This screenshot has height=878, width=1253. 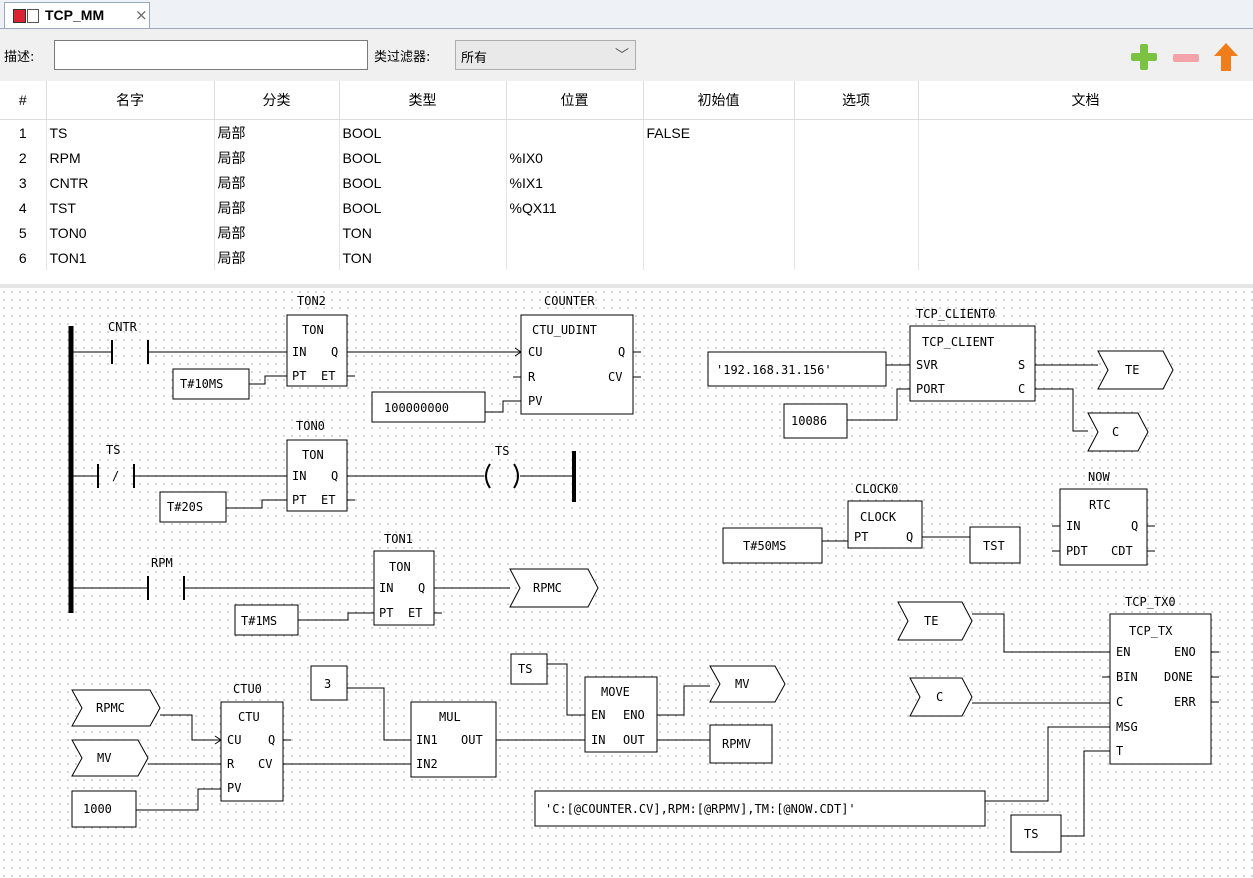 I want to click on ton2-block: TON2 TON IN Q PT ET, so click(x=320, y=340).